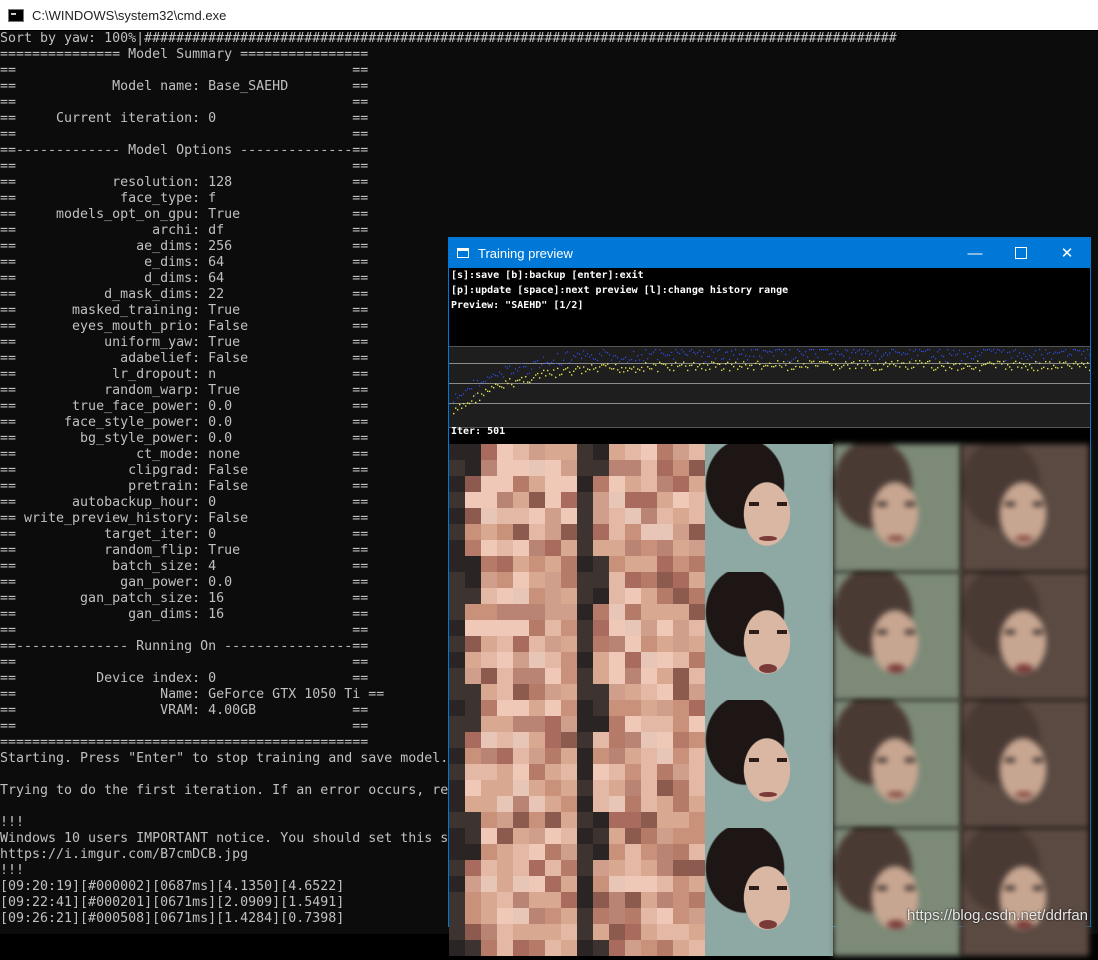 The height and width of the screenshot is (960, 1098). I want to click on window-app-icon, so click(463, 253).